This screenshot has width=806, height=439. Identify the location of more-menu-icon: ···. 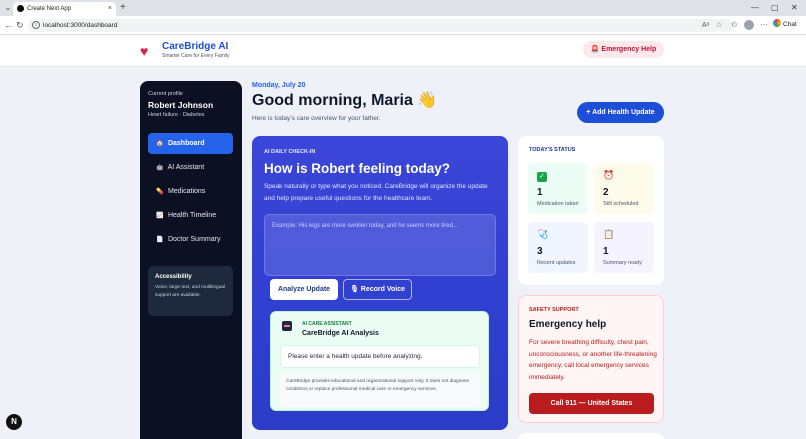
(764, 25).